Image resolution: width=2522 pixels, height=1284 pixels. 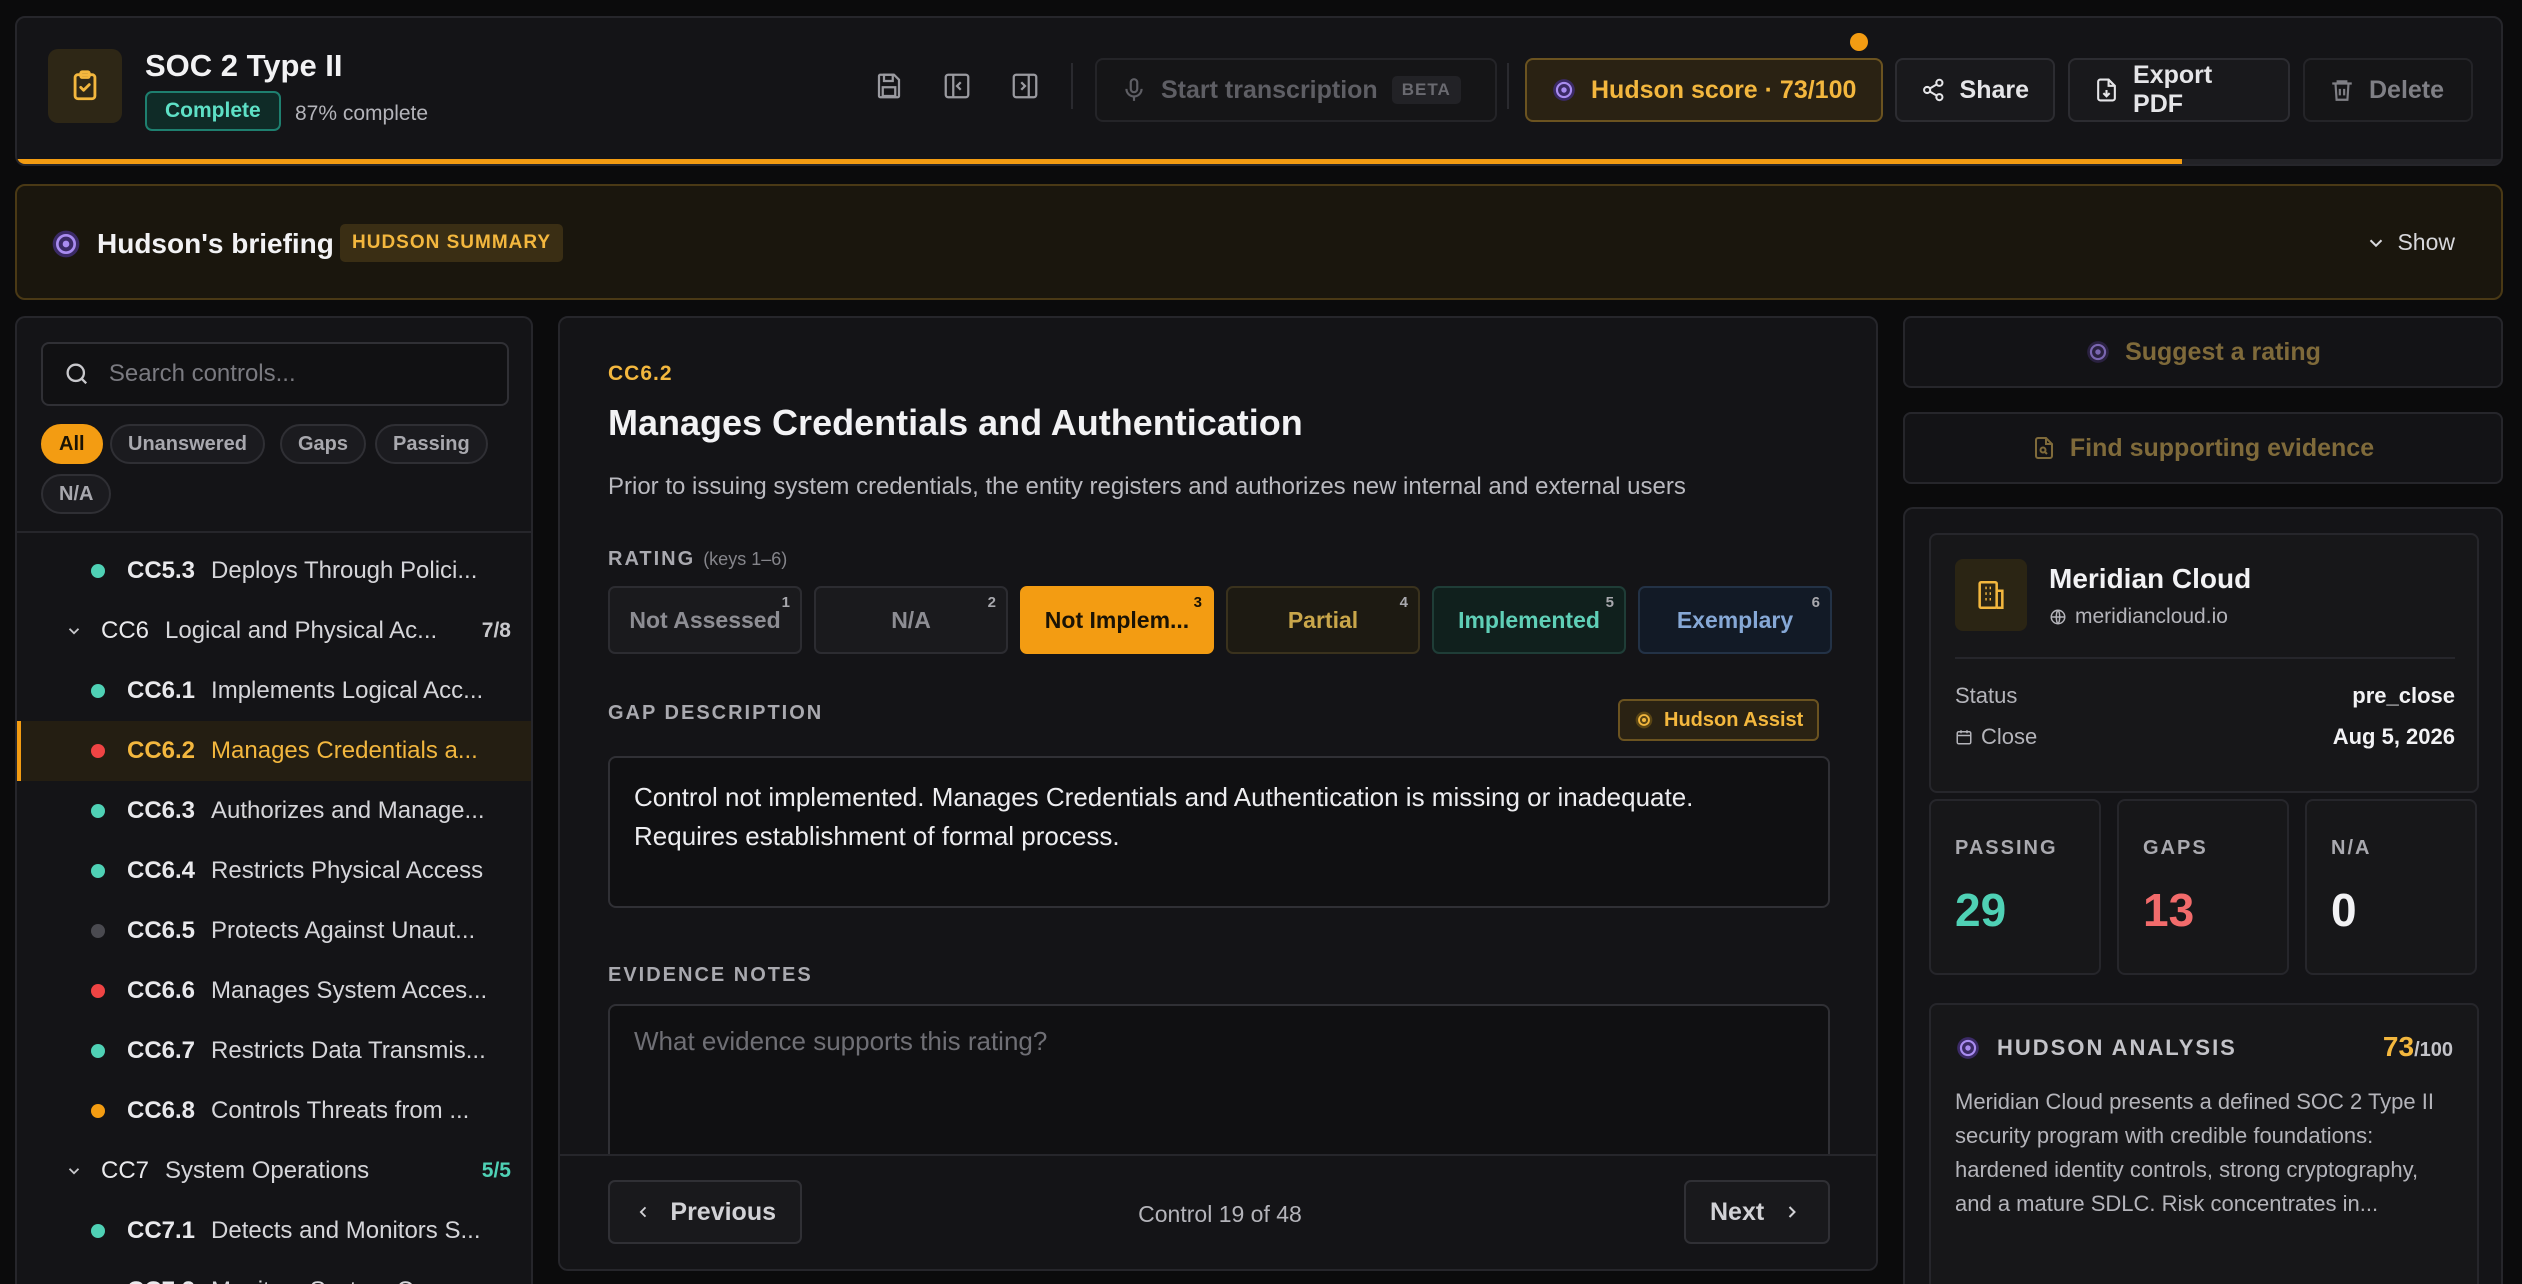 What do you see at coordinates (2388, 90) in the screenshot?
I see `delete-button: Delete` at bounding box center [2388, 90].